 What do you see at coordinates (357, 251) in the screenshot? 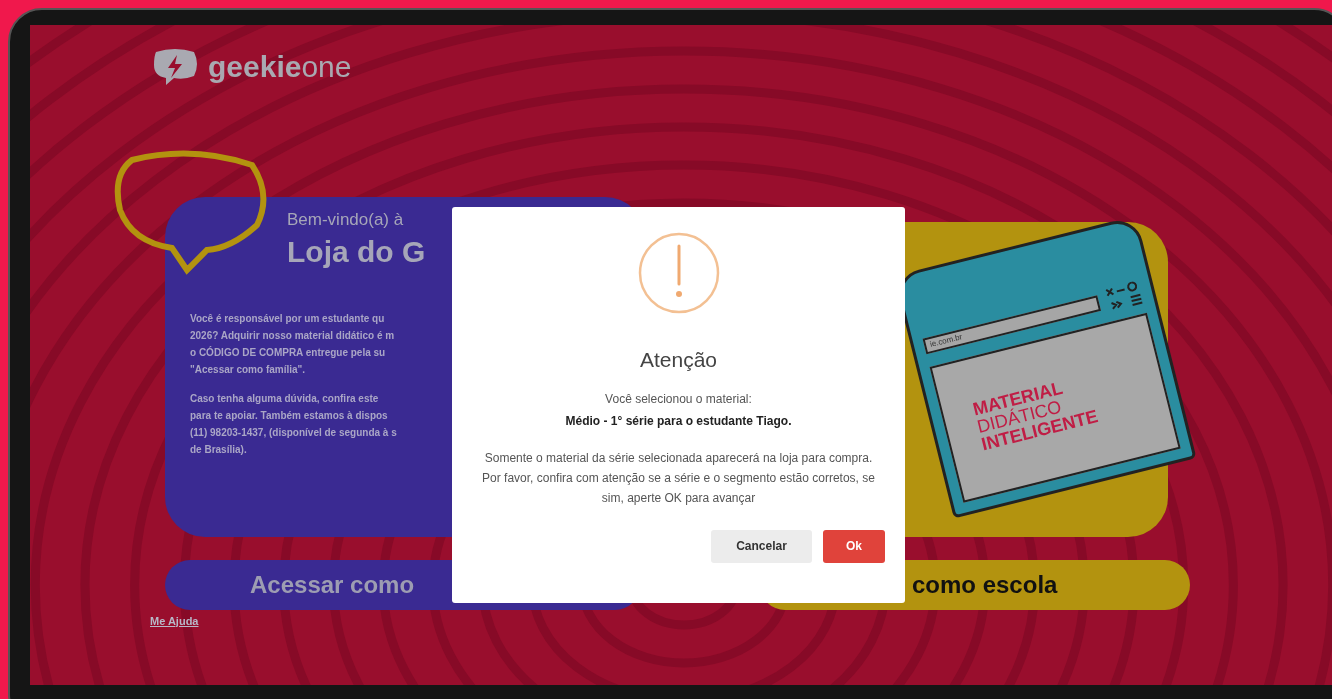
I see `welcome-title: Loja do G` at bounding box center [357, 251].